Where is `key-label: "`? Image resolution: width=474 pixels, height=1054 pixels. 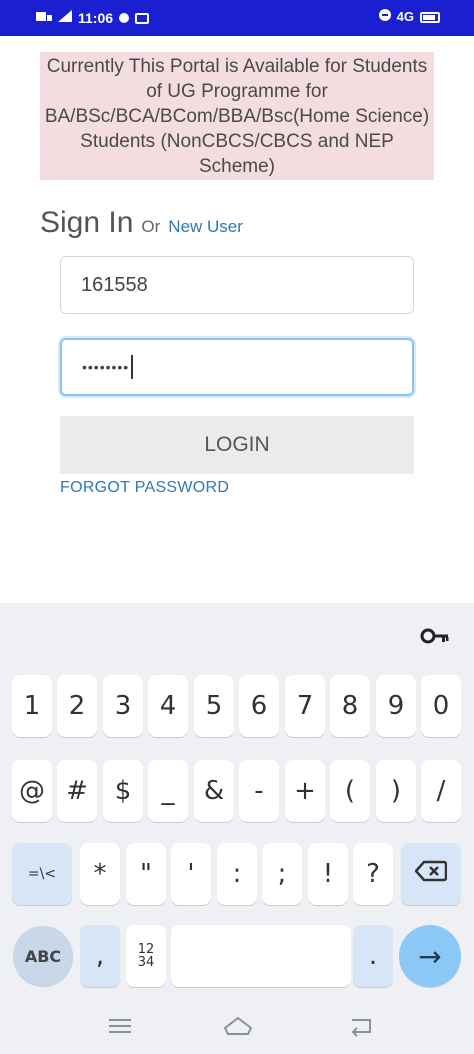
key-label: " is located at coordinates (146, 874).